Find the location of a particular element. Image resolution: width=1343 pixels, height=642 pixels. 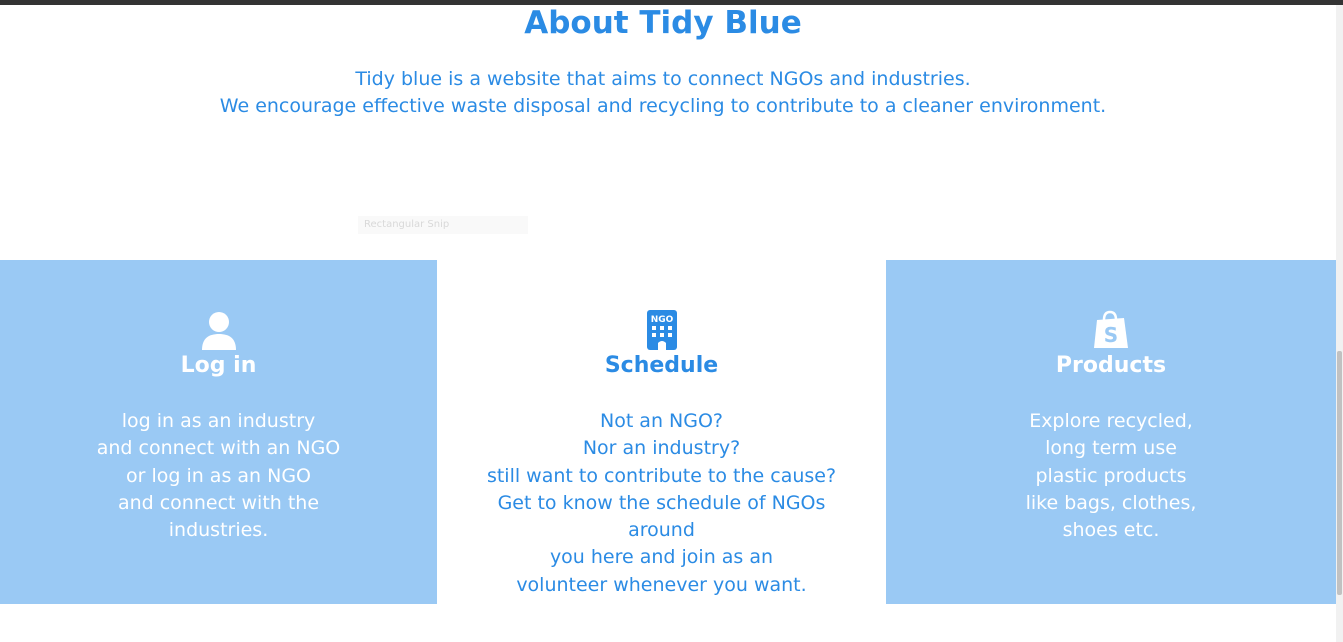

card-title-schedule: Schedule is located at coordinates (661, 366).